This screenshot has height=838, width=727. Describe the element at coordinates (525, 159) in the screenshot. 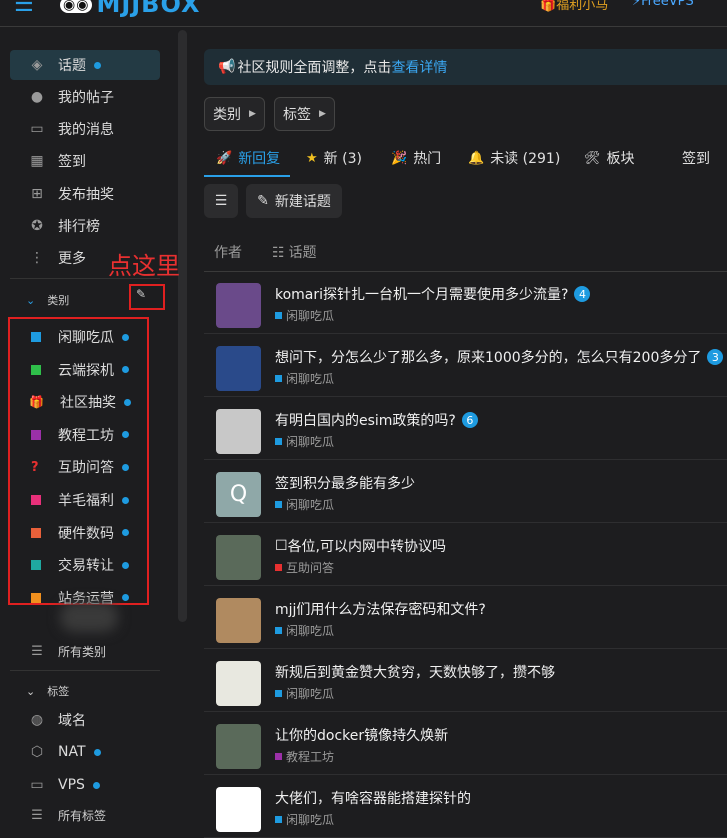

I see `tab-label: 未读 (291)` at that location.